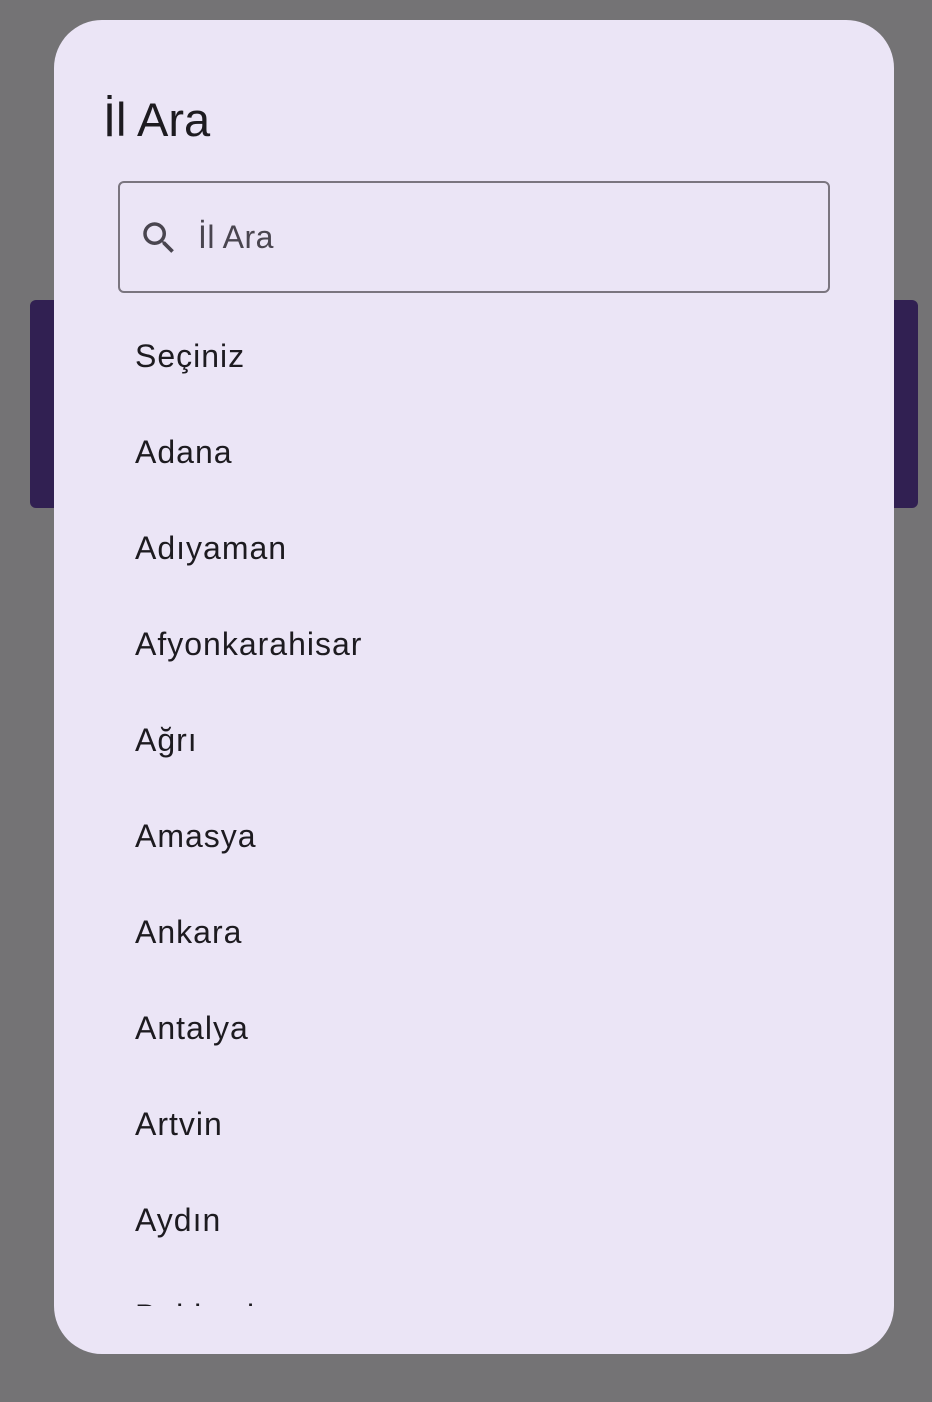  What do you see at coordinates (157, 119) in the screenshot?
I see `dialog-title: İl Ara` at bounding box center [157, 119].